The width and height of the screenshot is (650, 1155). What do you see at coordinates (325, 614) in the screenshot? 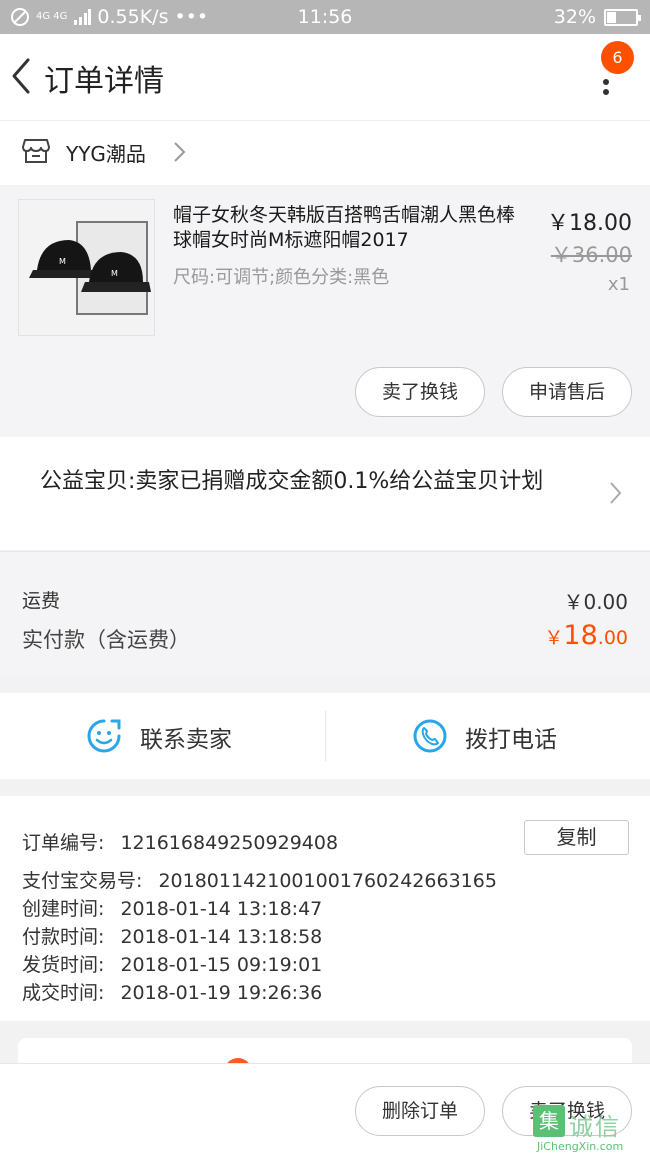
I see `payment-summary: 运费 ￥0.00 实付款（含运费） ￥18.00` at bounding box center [325, 614].